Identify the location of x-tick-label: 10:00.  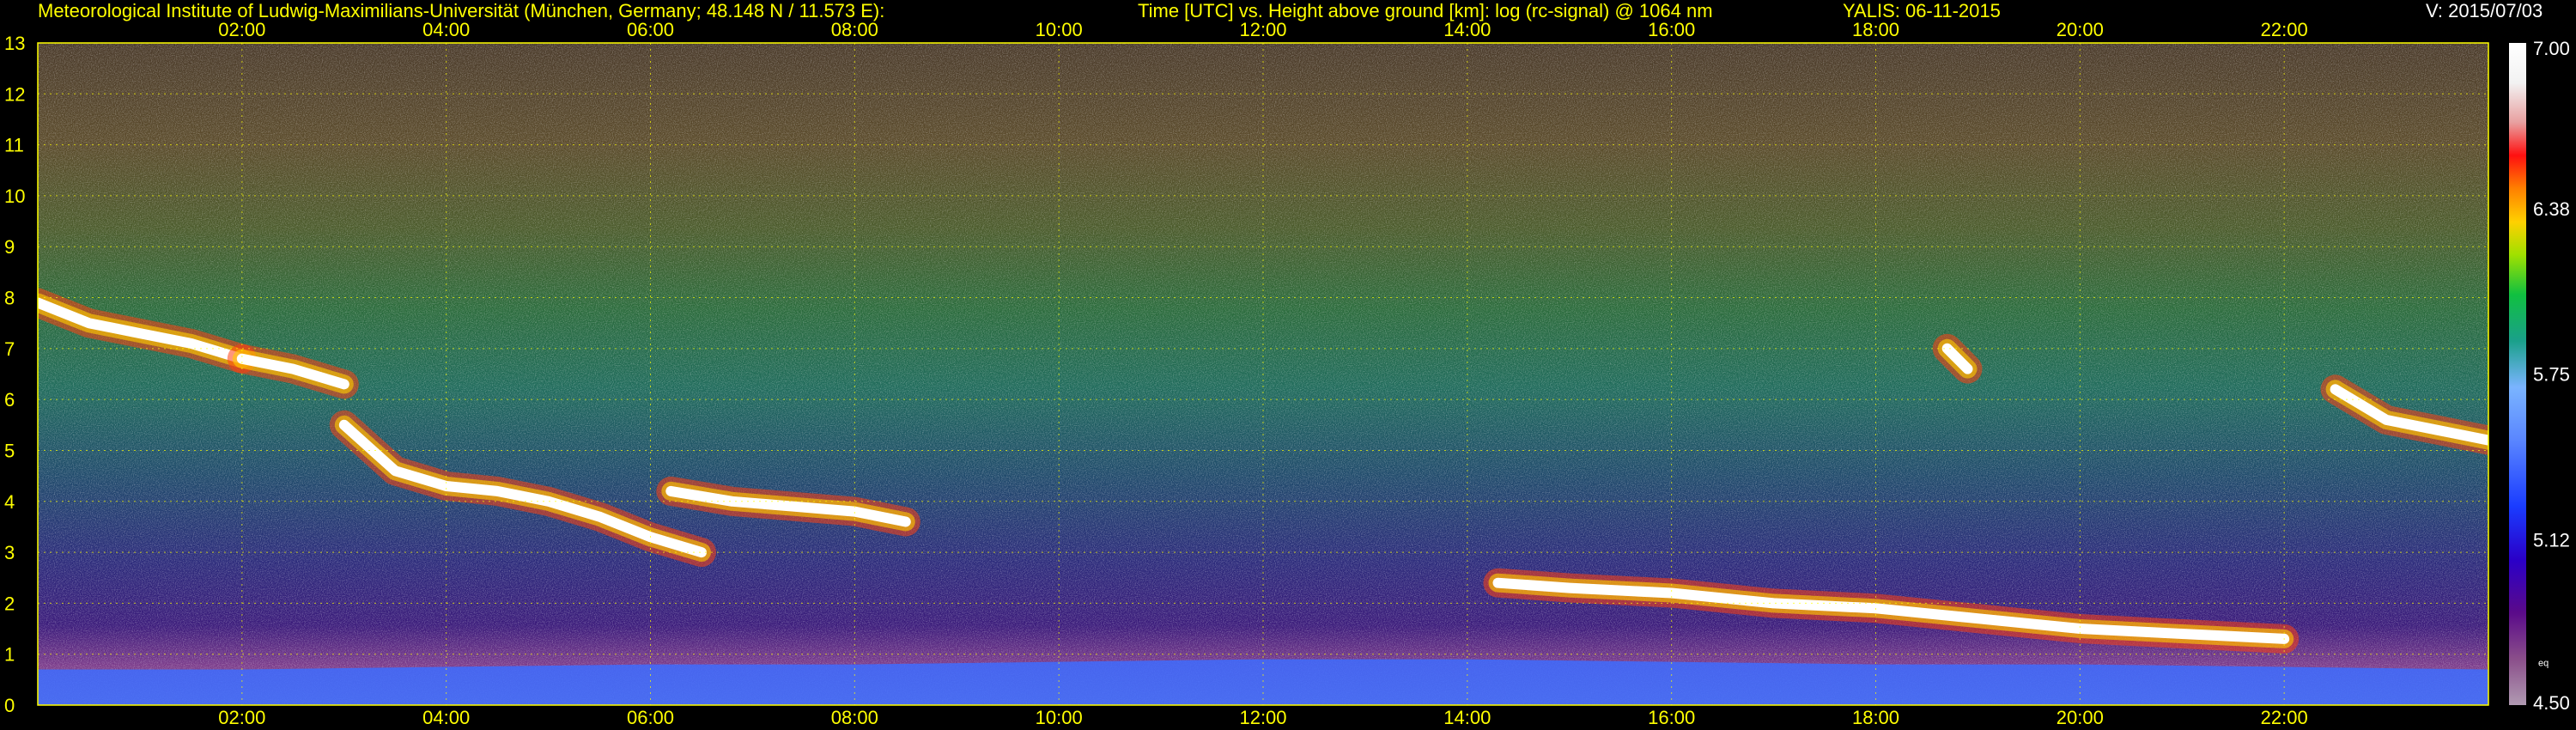
(1060, 717).